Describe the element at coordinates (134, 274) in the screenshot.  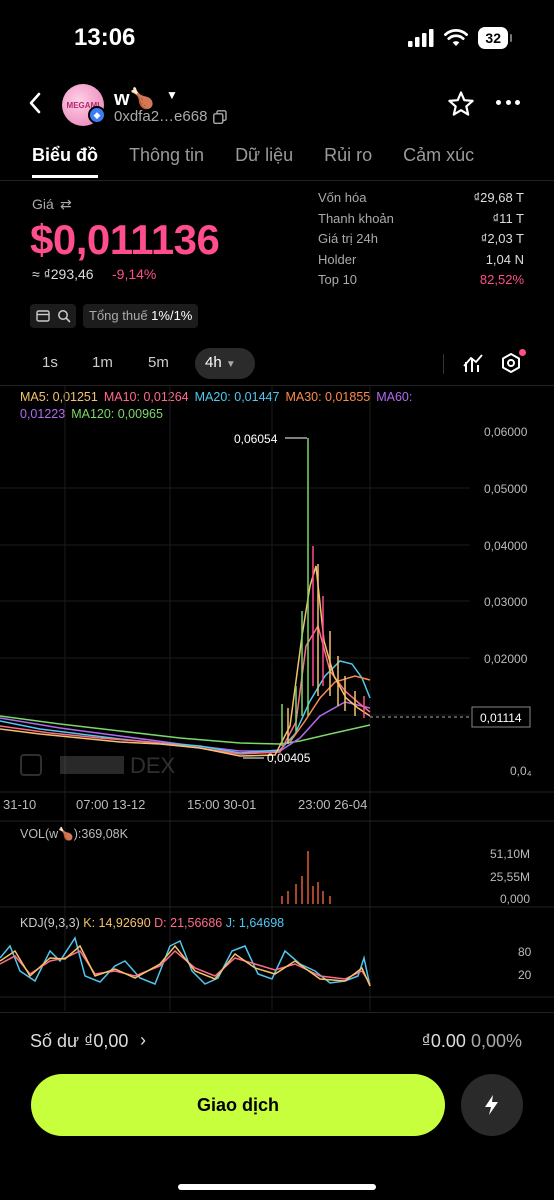
I see `price-change-percent: -9,14%` at that location.